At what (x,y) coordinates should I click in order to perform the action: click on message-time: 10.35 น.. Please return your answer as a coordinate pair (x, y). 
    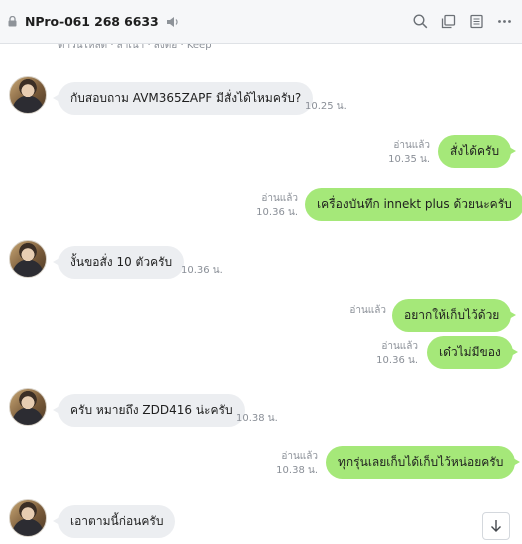
    Looking at the image, I should click on (409, 159).